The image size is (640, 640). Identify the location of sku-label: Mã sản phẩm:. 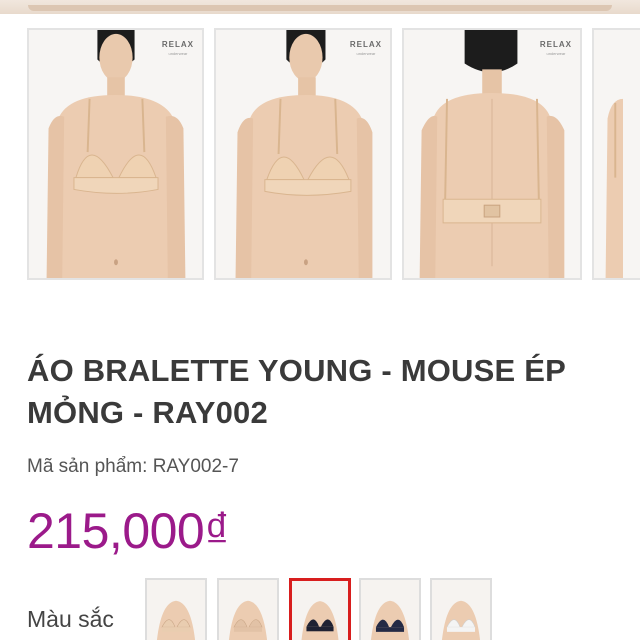
(87, 466).